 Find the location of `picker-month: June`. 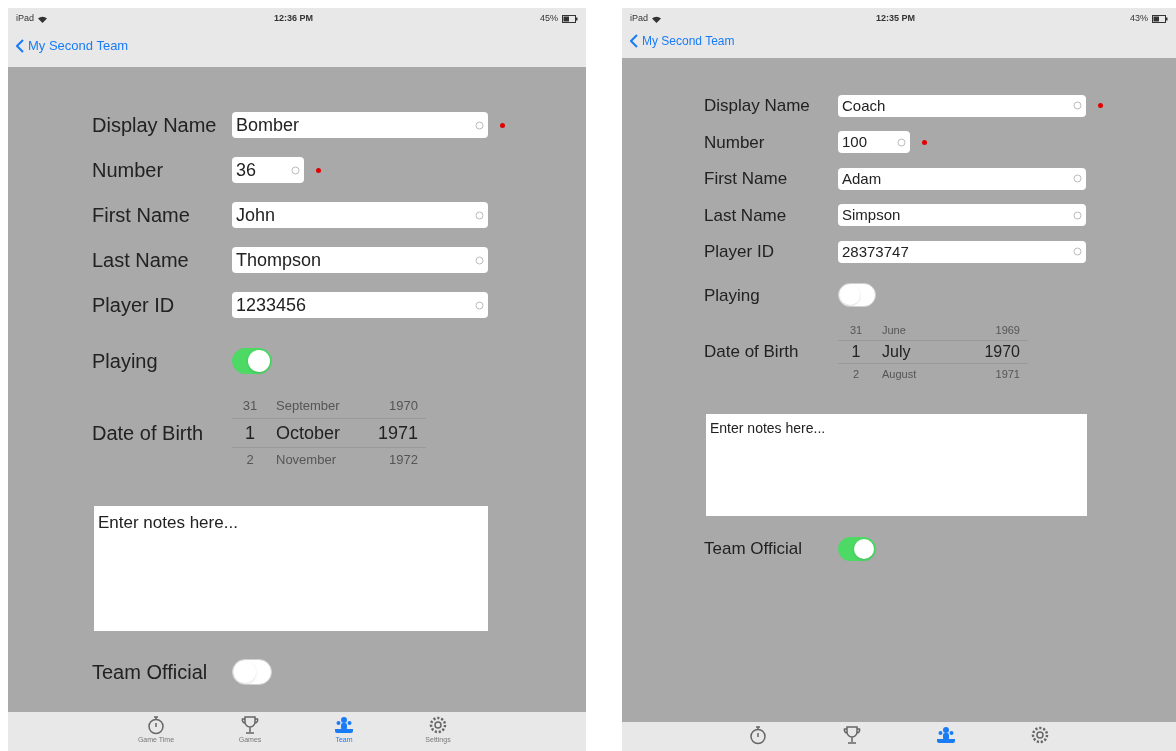

picker-month: June is located at coordinates (894, 330).